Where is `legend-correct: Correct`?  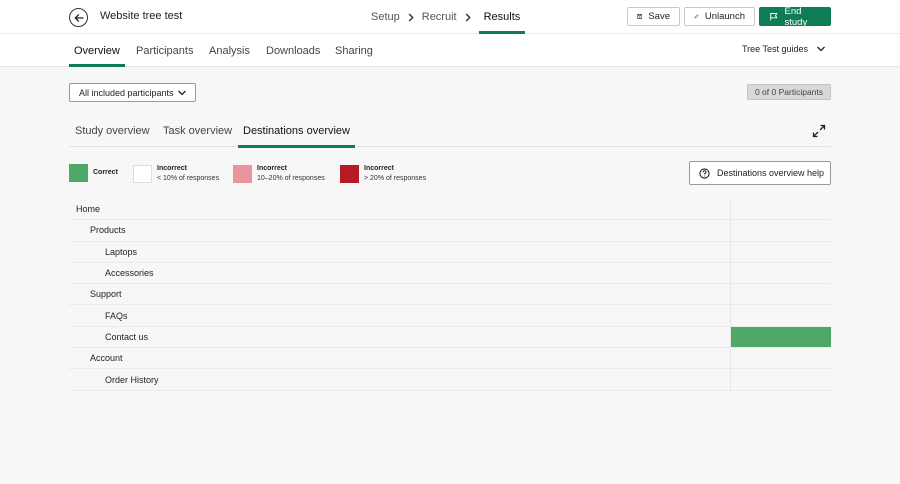
legend-correct: Correct is located at coordinates (93, 173).